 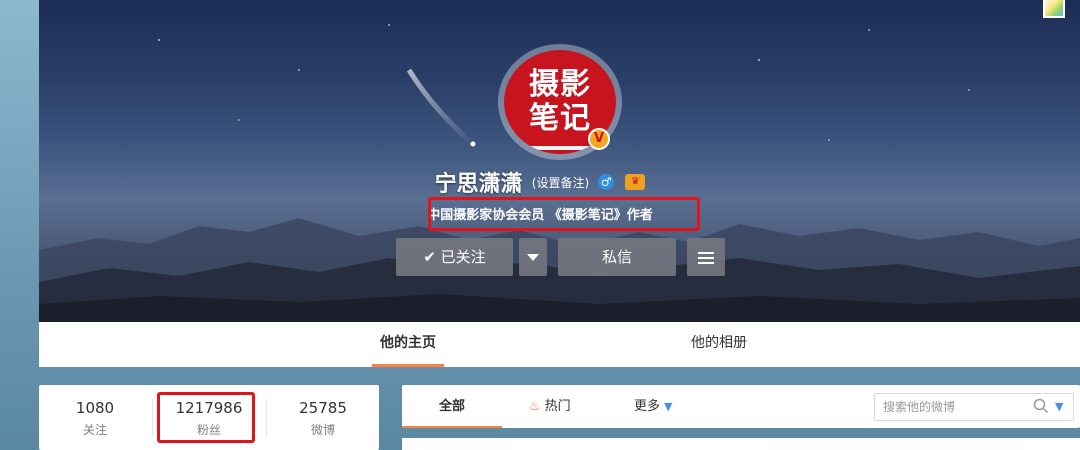 What do you see at coordinates (560, 183) in the screenshot?
I see `set-remark-link: (设置备注)` at bounding box center [560, 183].